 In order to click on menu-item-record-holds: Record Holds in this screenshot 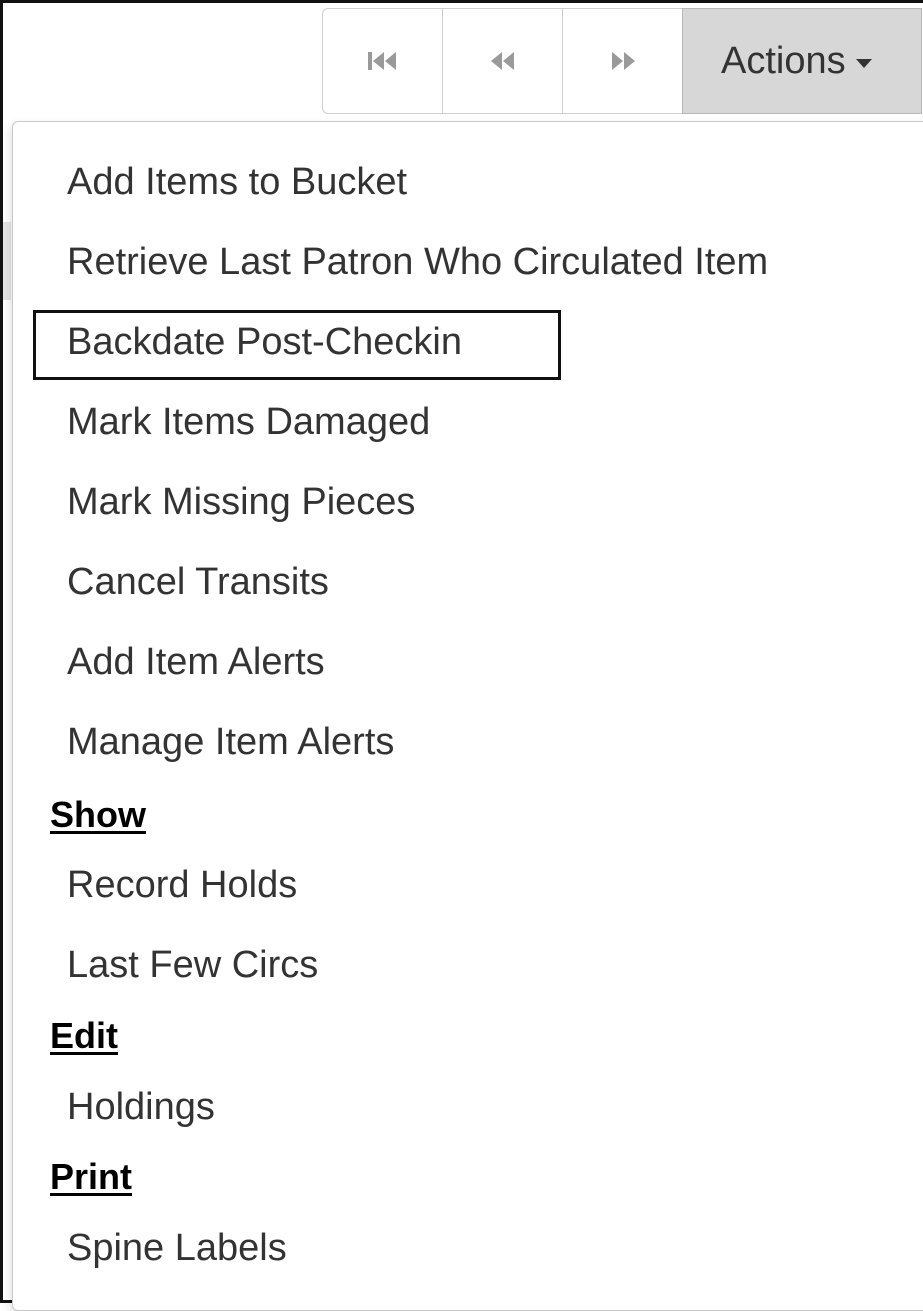, I will do `click(182, 885)`.